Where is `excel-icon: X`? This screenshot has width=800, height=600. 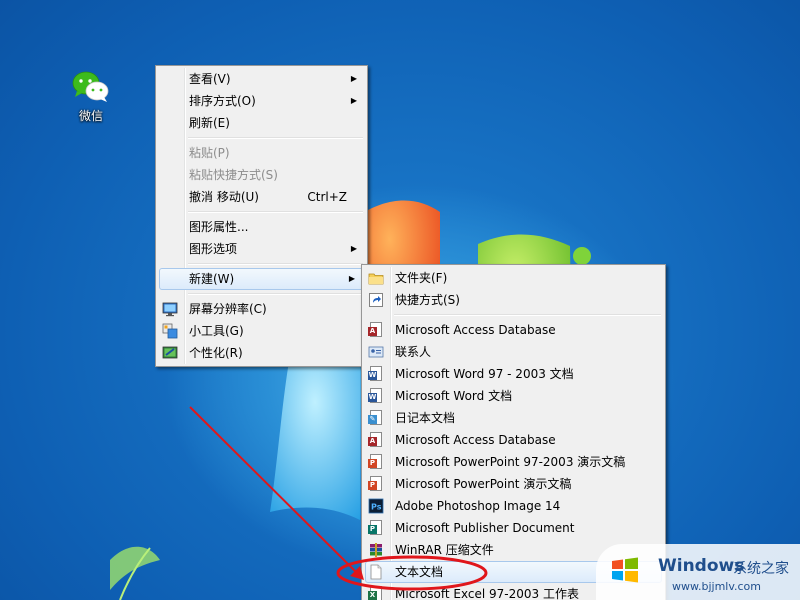
excel-icon: X is located at coordinates (376, 593).